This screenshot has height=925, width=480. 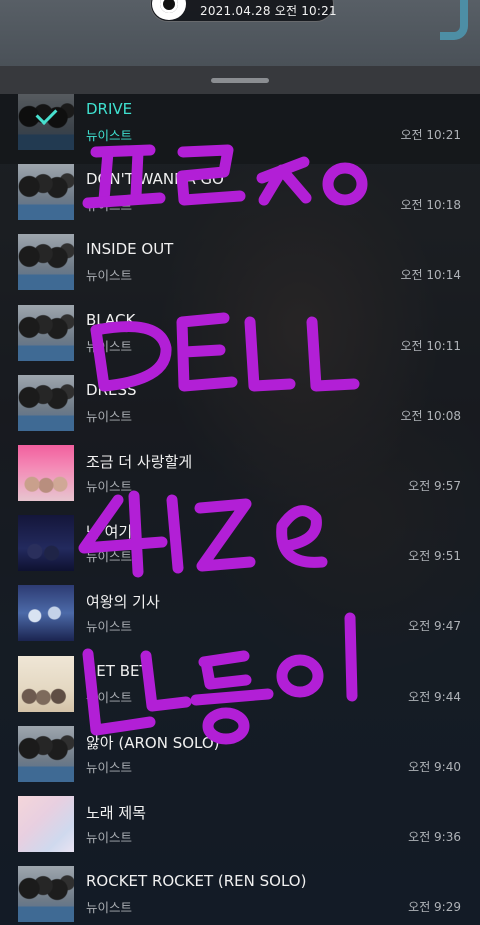 What do you see at coordinates (454, 20) in the screenshot?
I see `app-logo-icon` at bounding box center [454, 20].